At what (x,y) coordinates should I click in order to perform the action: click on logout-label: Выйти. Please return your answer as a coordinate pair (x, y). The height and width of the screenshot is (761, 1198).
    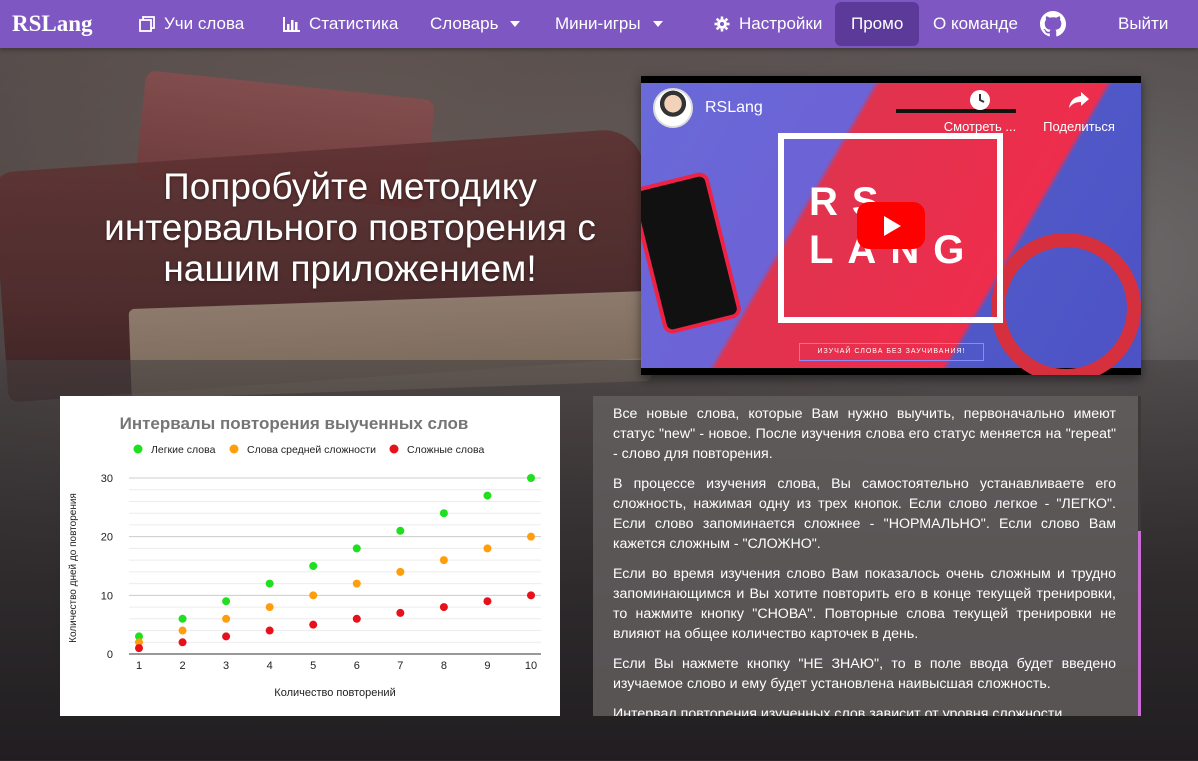
    Looking at the image, I should click on (1143, 23).